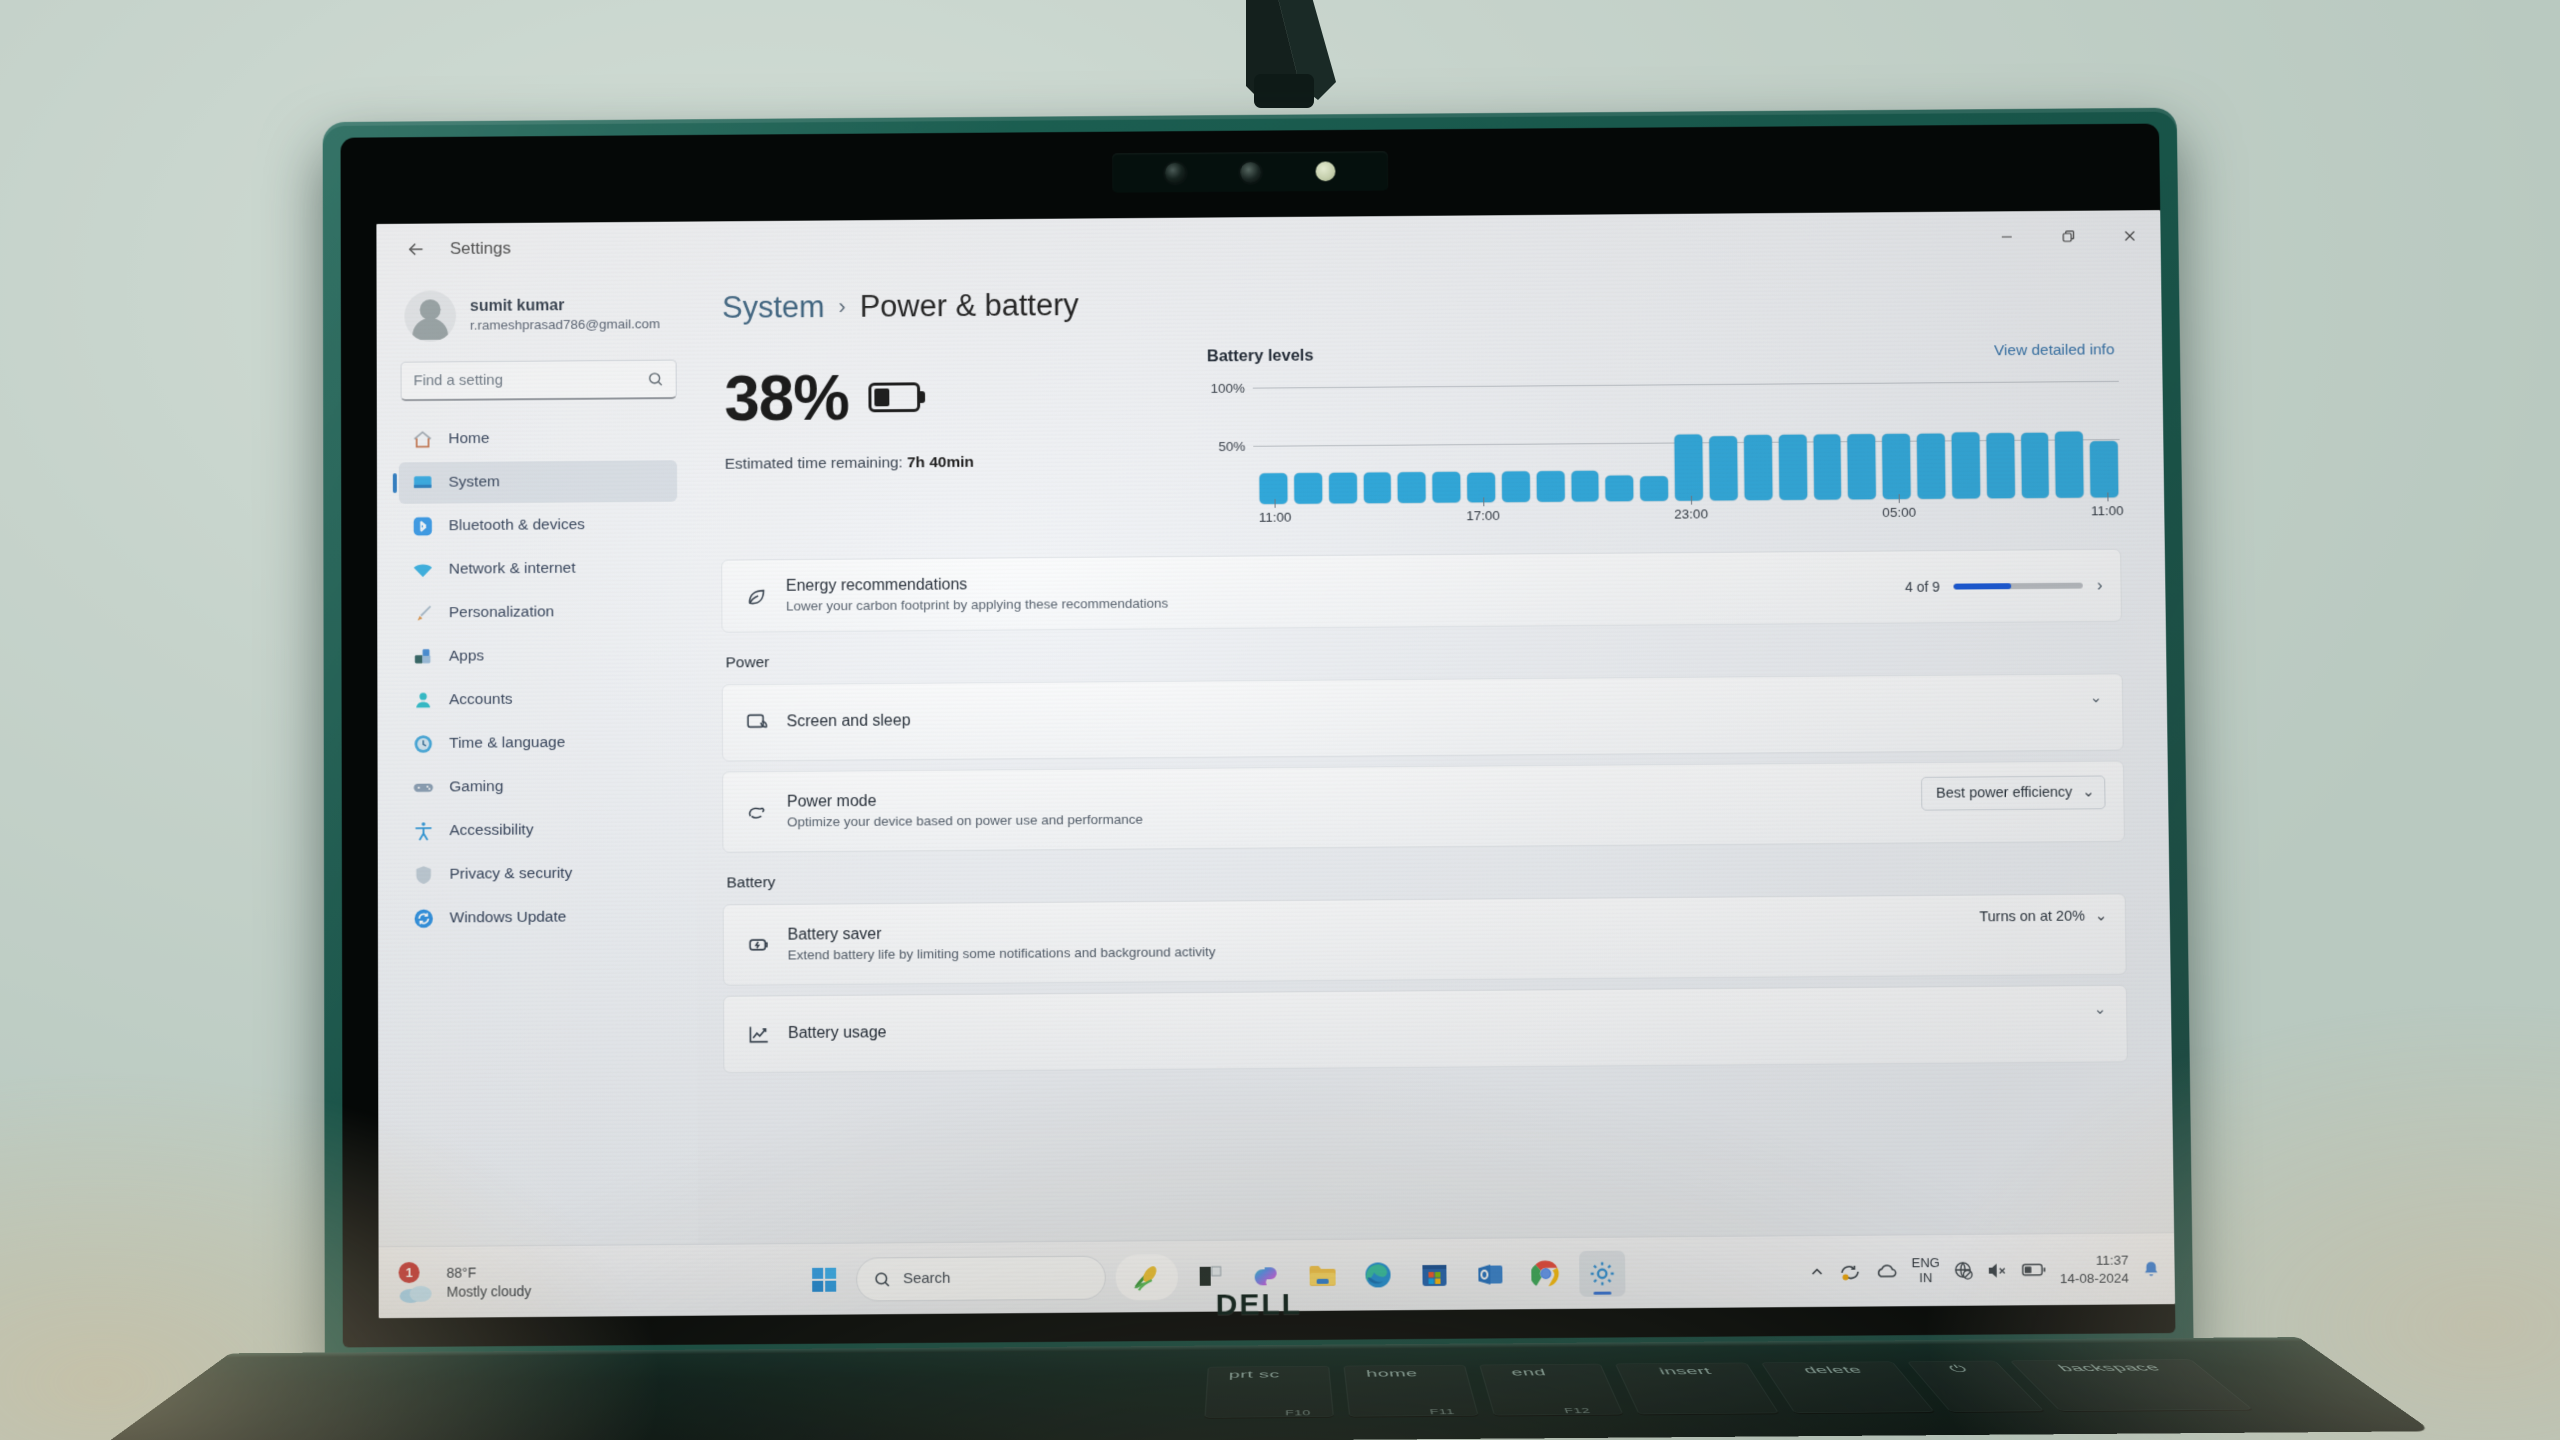 The height and width of the screenshot is (1440, 2560). I want to click on file-explorer-icon, so click(1322, 1275).